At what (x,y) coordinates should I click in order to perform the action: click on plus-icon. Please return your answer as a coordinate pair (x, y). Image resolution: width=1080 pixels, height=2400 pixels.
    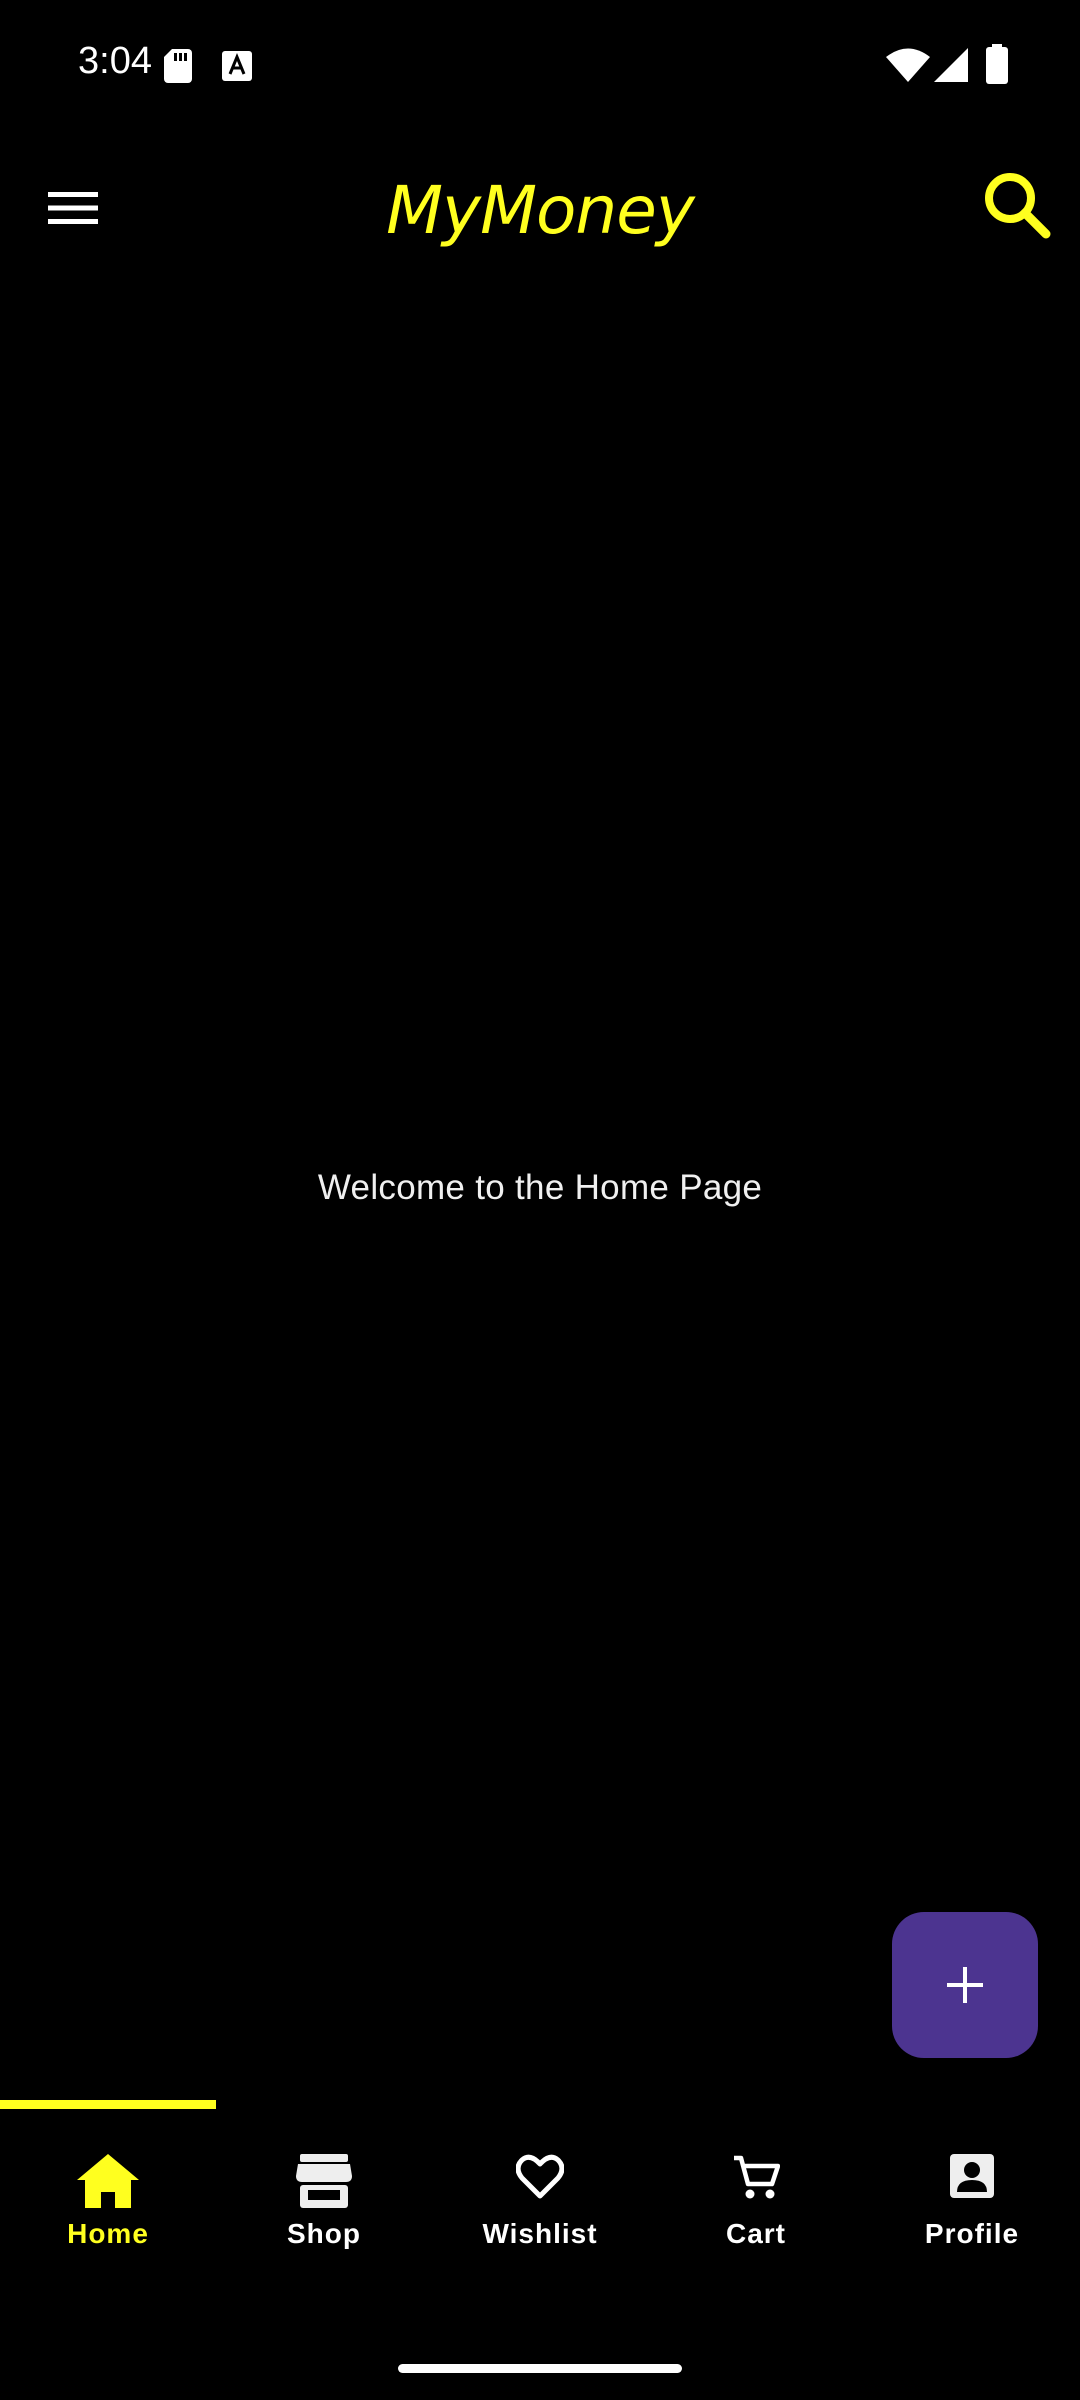
    Looking at the image, I should click on (965, 1985).